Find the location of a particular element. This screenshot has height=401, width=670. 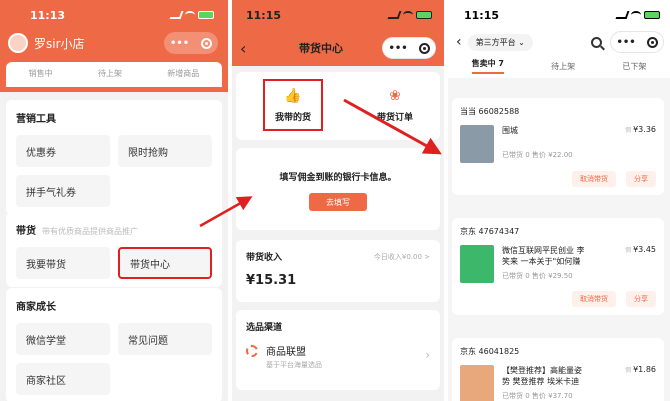

goods-hint: 带有优质商品提供商品推广 is located at coordinates (90, 231).